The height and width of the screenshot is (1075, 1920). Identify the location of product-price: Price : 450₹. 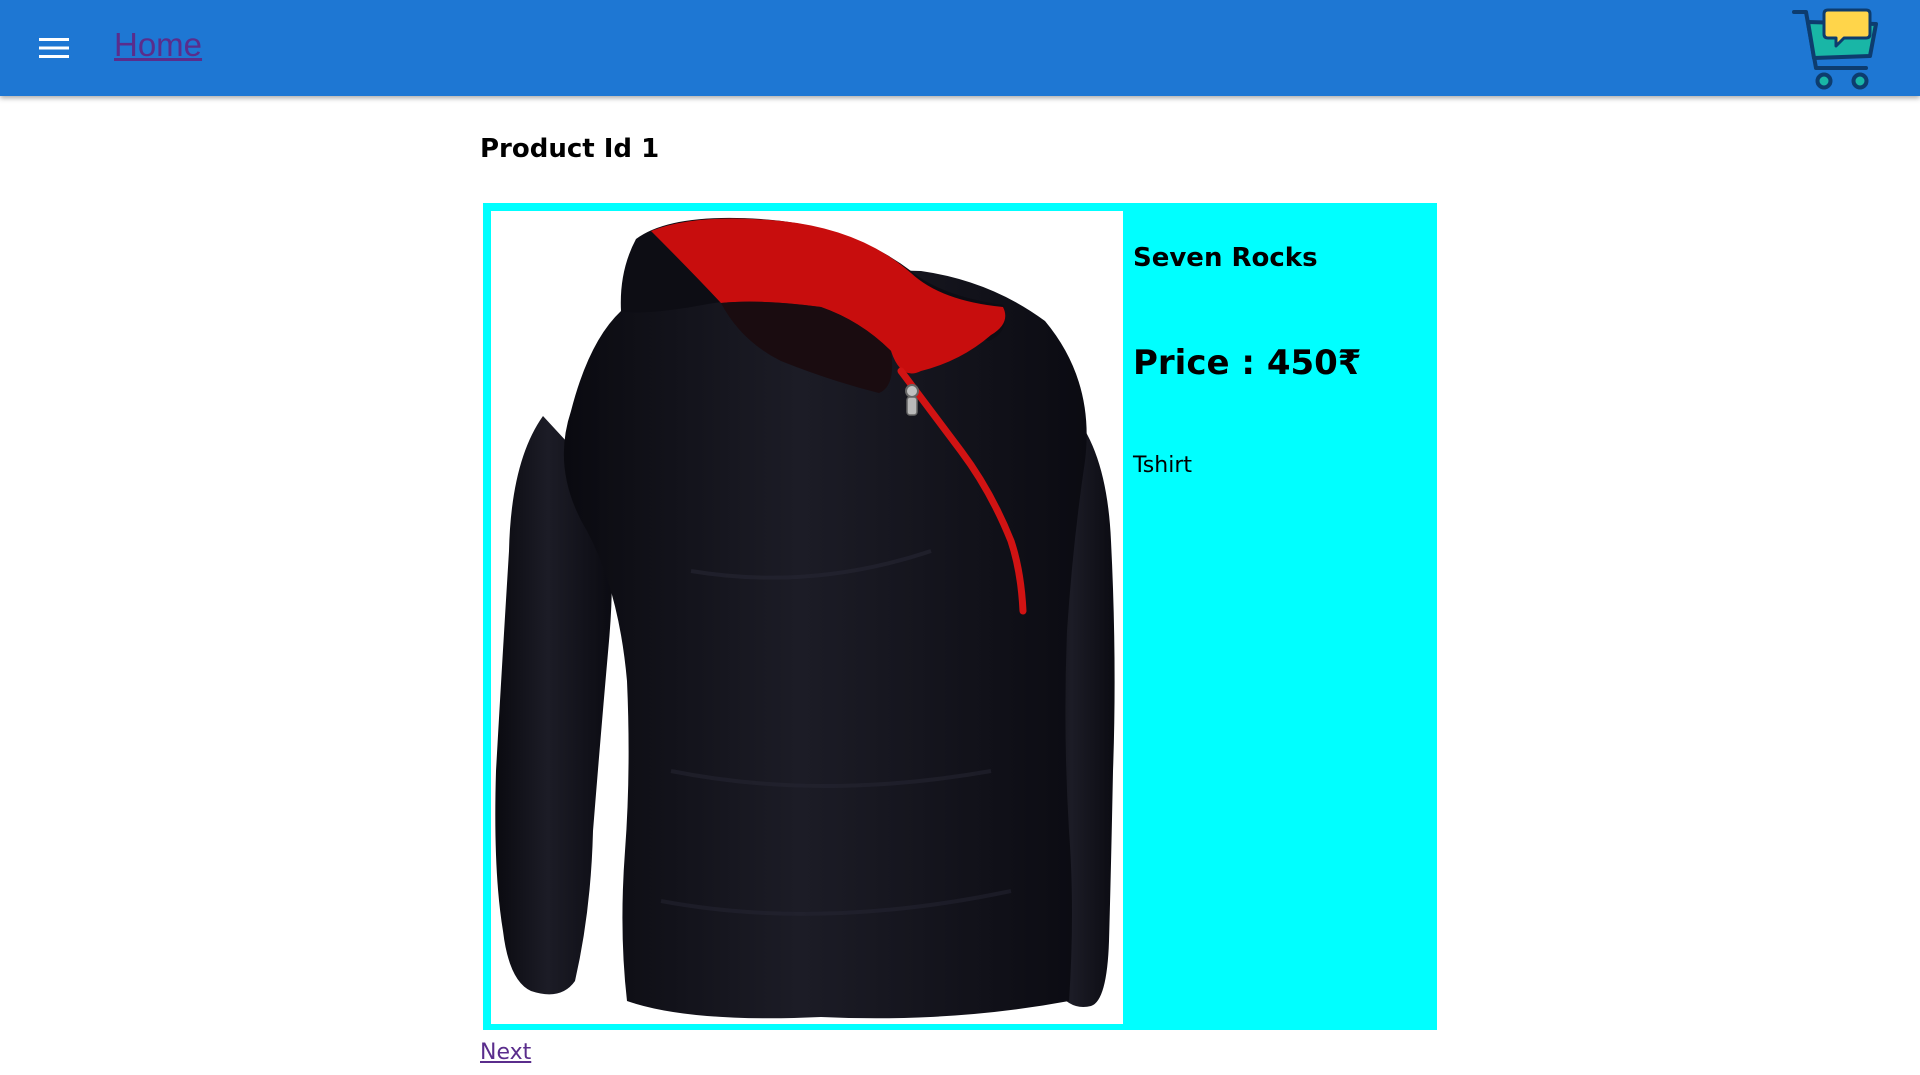
(1247, 363).